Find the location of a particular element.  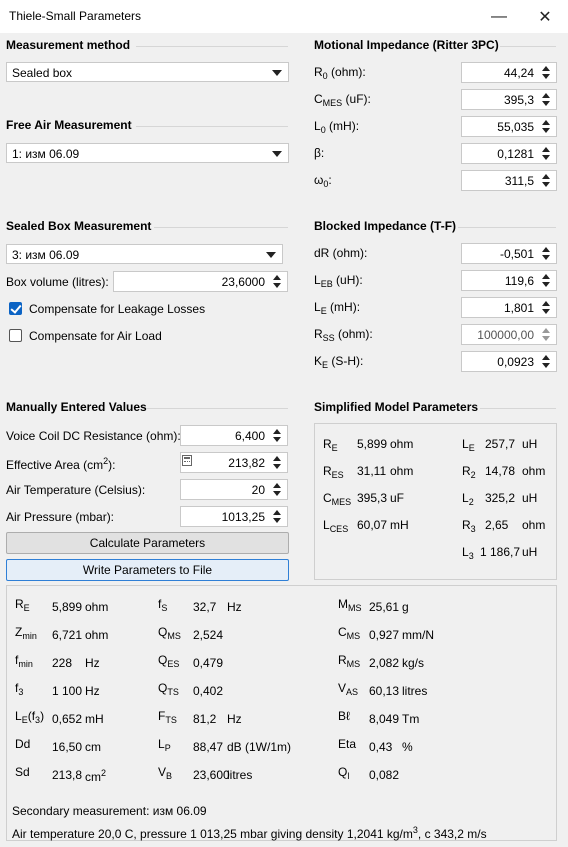

voice-coil-stepper: 6,400 is located at coordinates (234, 435).